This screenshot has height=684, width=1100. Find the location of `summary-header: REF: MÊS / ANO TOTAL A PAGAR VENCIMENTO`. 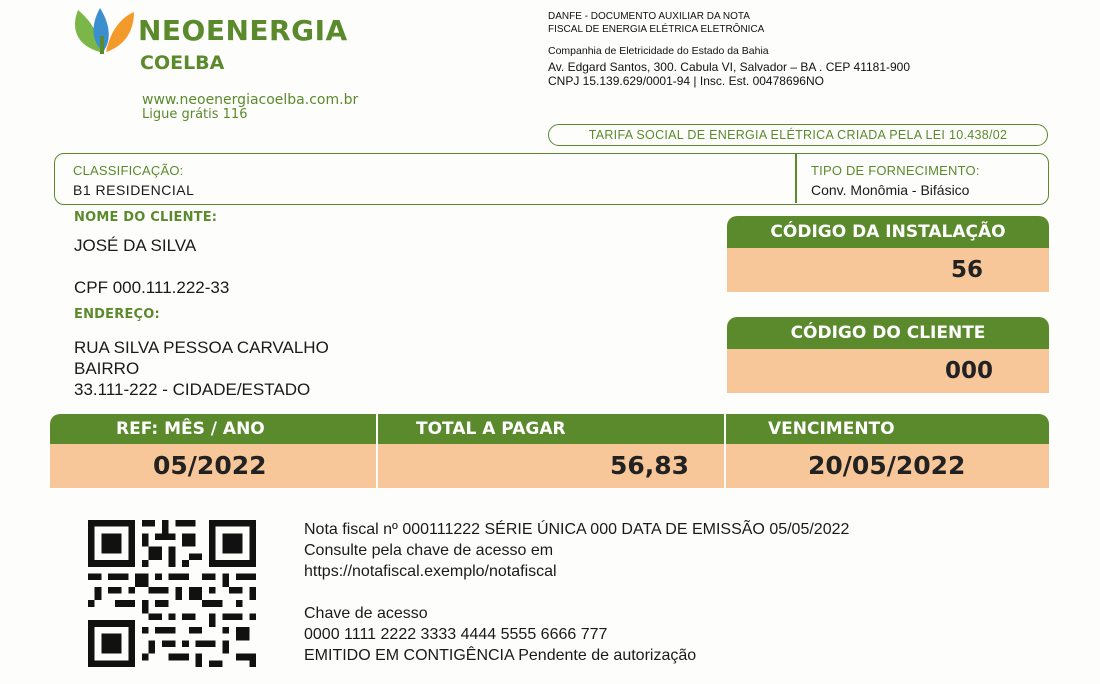

summary-header: REF: MÊS / ANO TOTAL A PAGAR VENCIMENTO is located at coordinates (549, 429).